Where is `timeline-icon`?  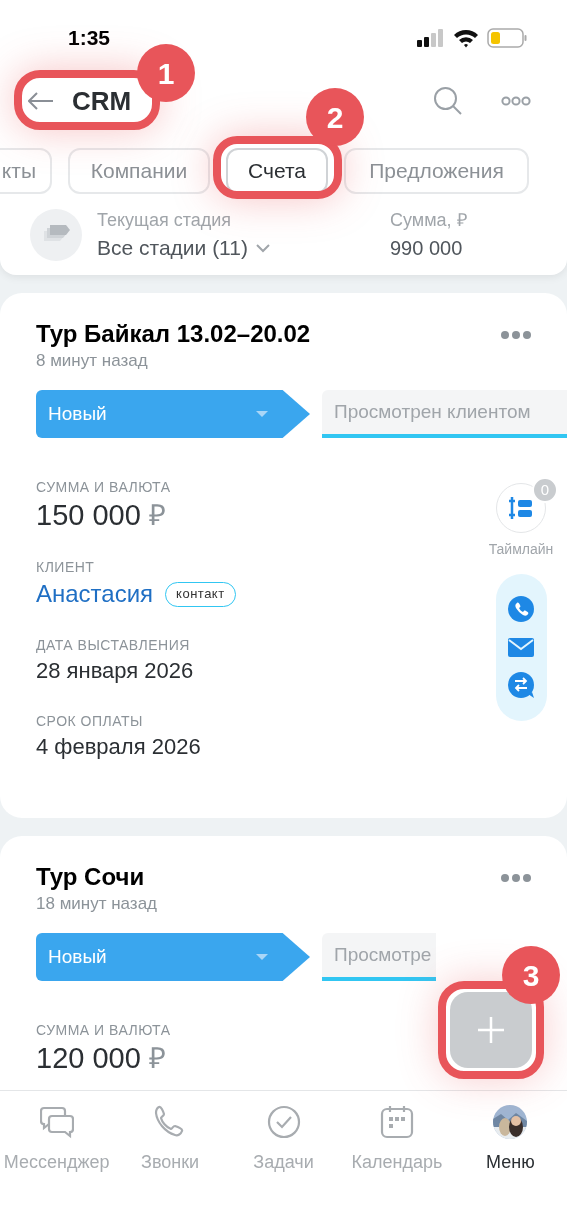 timeline-icon is located at coordinates (521, 508).